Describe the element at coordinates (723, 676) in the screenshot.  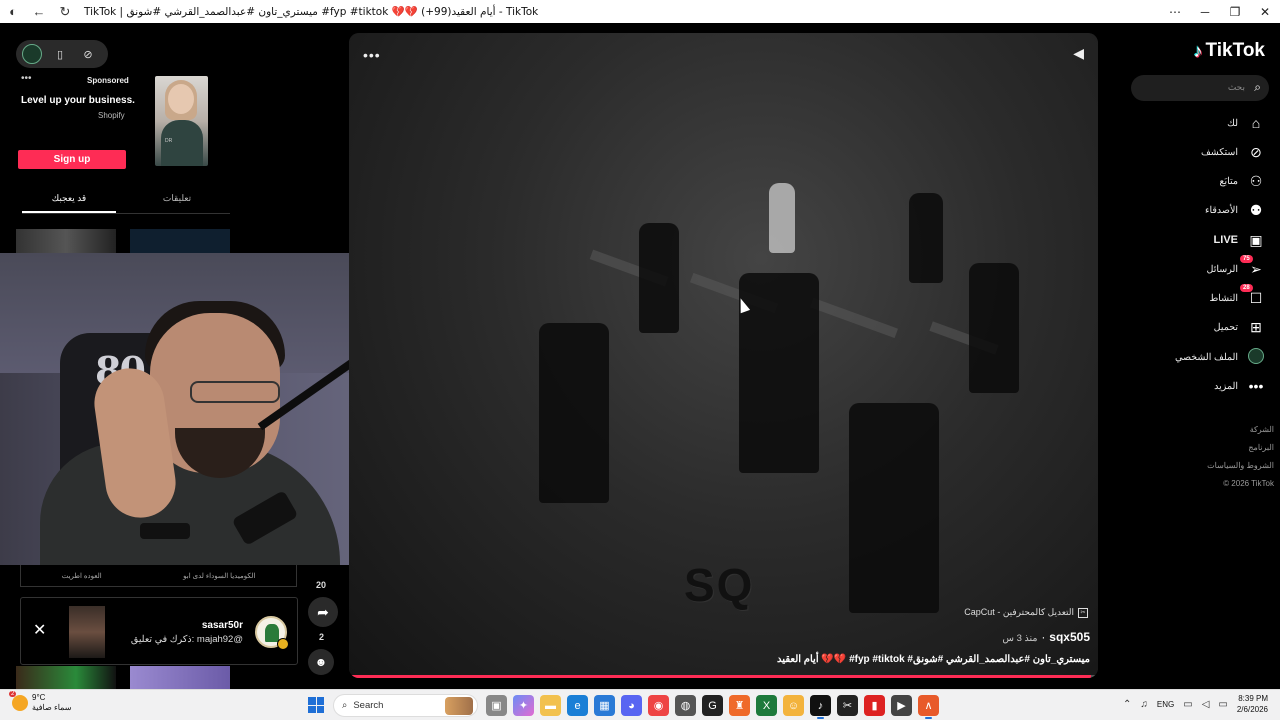
I see `video-progress-bar` at that location.